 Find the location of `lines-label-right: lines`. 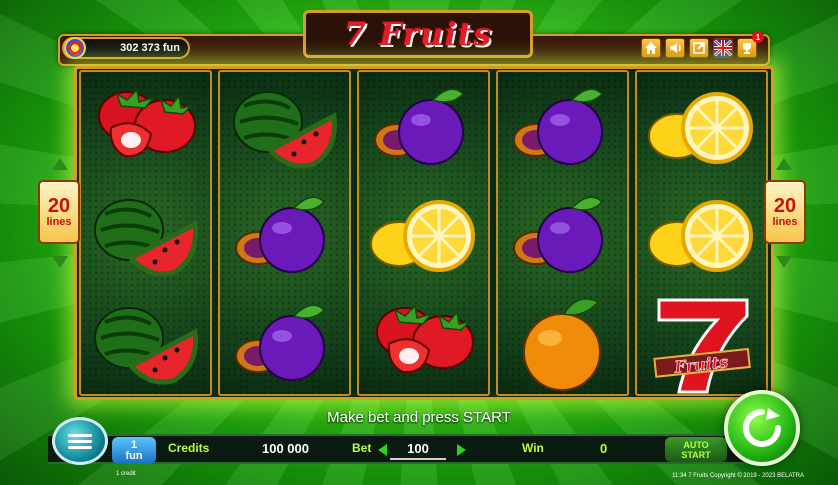

lines-label-right: lines is located at coordinates (785, 222).